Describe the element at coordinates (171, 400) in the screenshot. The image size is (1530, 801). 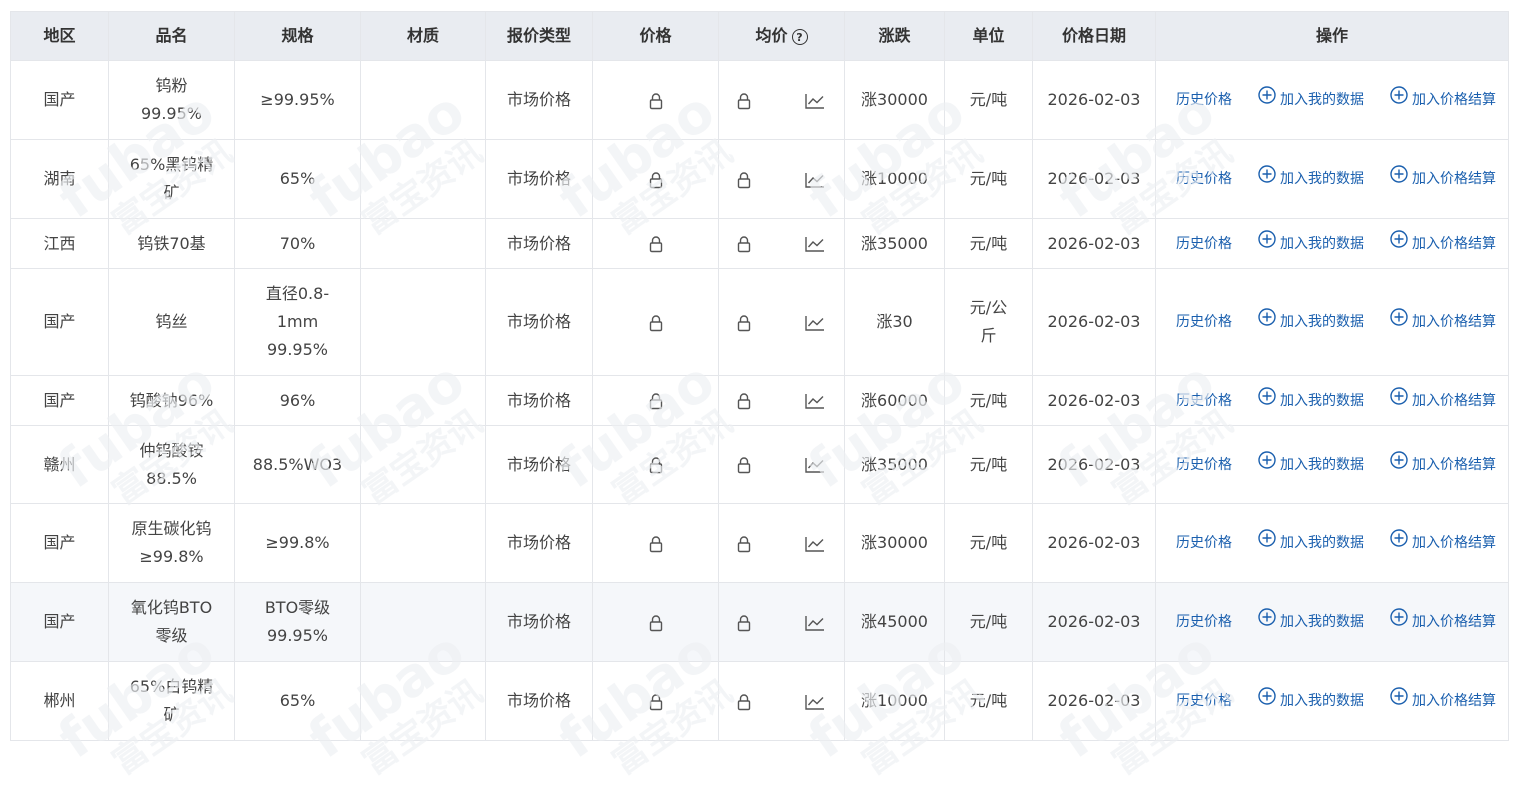
I see `cell-product-name: 钨酸钠96%` at that location.